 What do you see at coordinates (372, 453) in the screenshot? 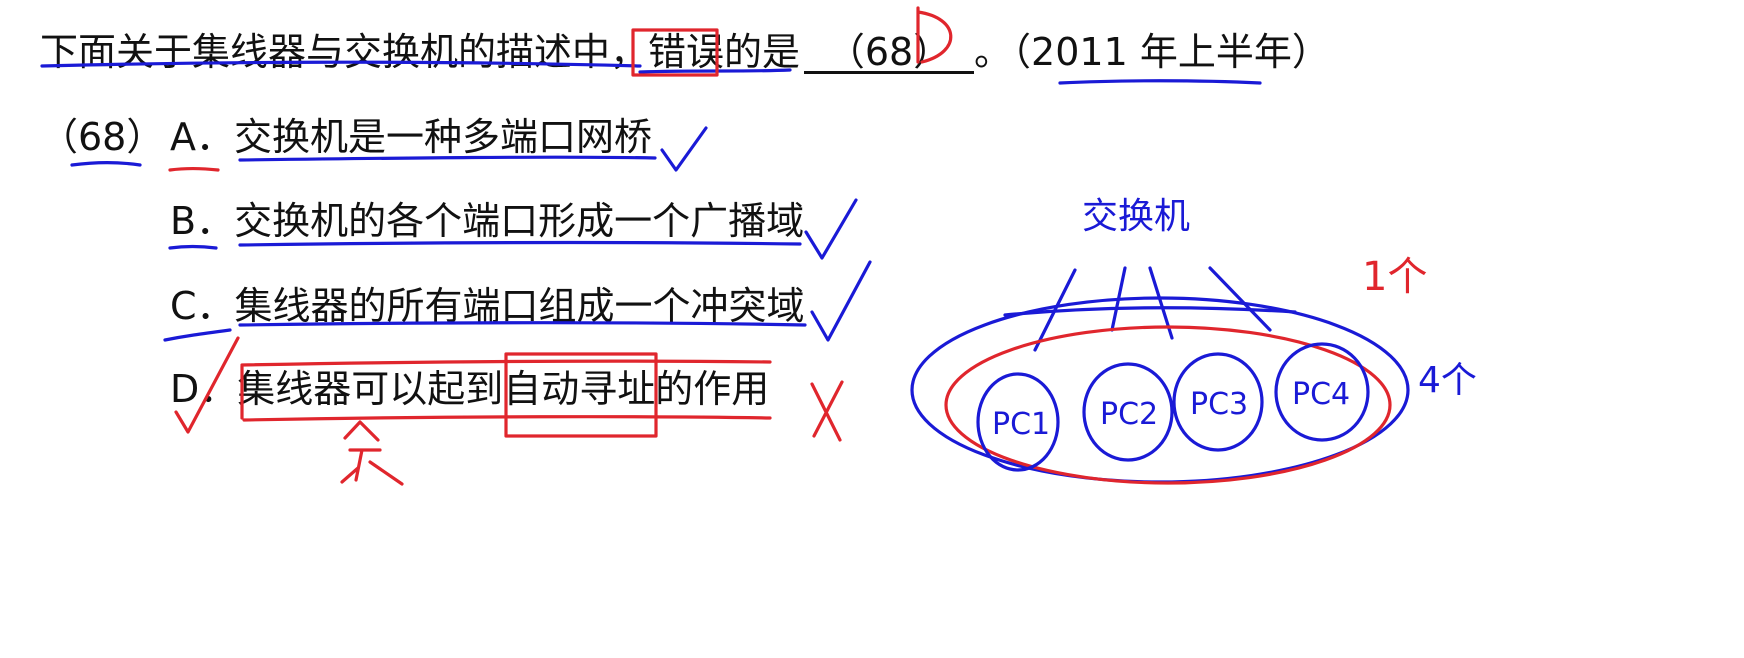
I see `no-mark` at bounding box center [372, 453].